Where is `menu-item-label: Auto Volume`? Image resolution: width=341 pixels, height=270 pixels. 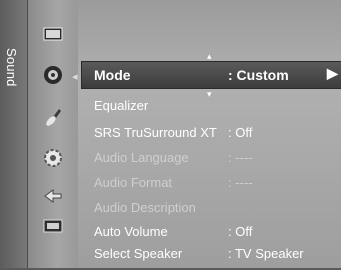 menu-item-label: Auto Volume is located at coordinates (131, 231).